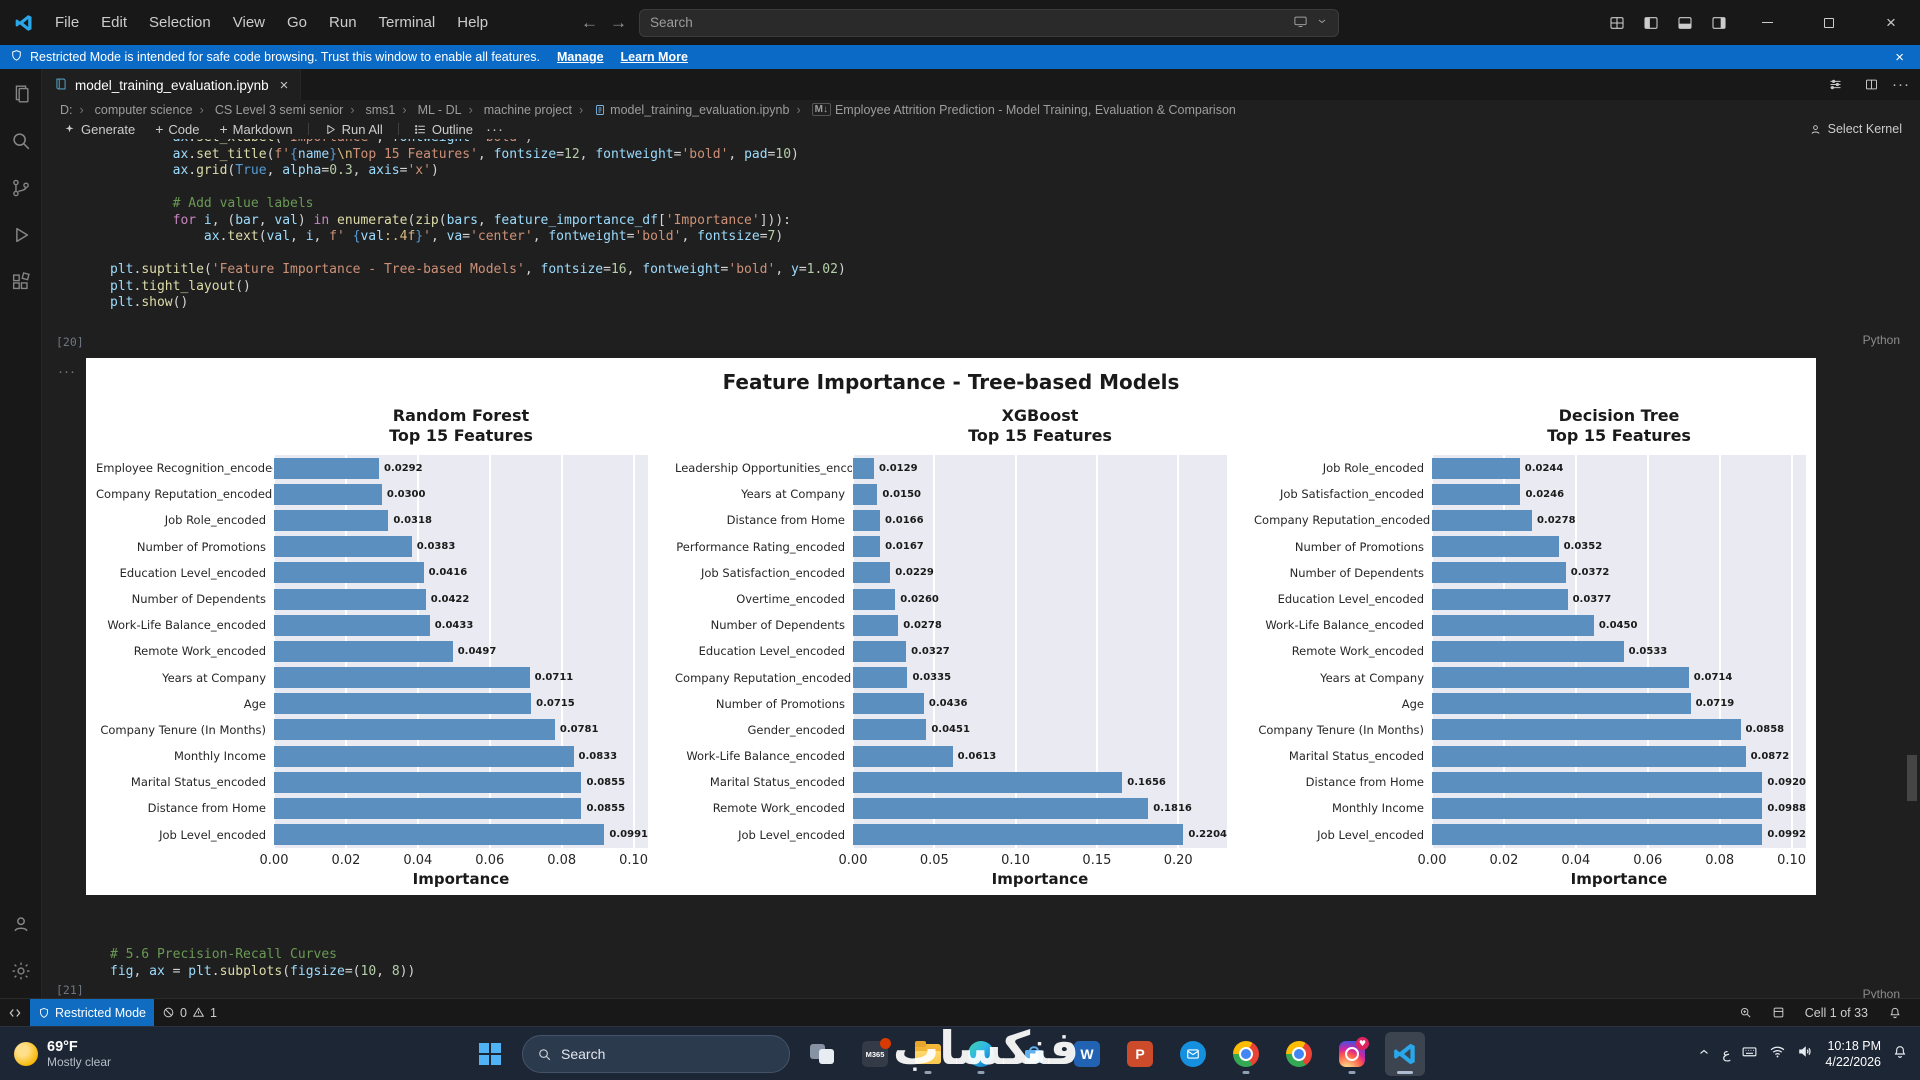 Image resolution: width=1920 pixels, height=1080 pixels. I want to click on close-button: ×, so click(1891, 22).